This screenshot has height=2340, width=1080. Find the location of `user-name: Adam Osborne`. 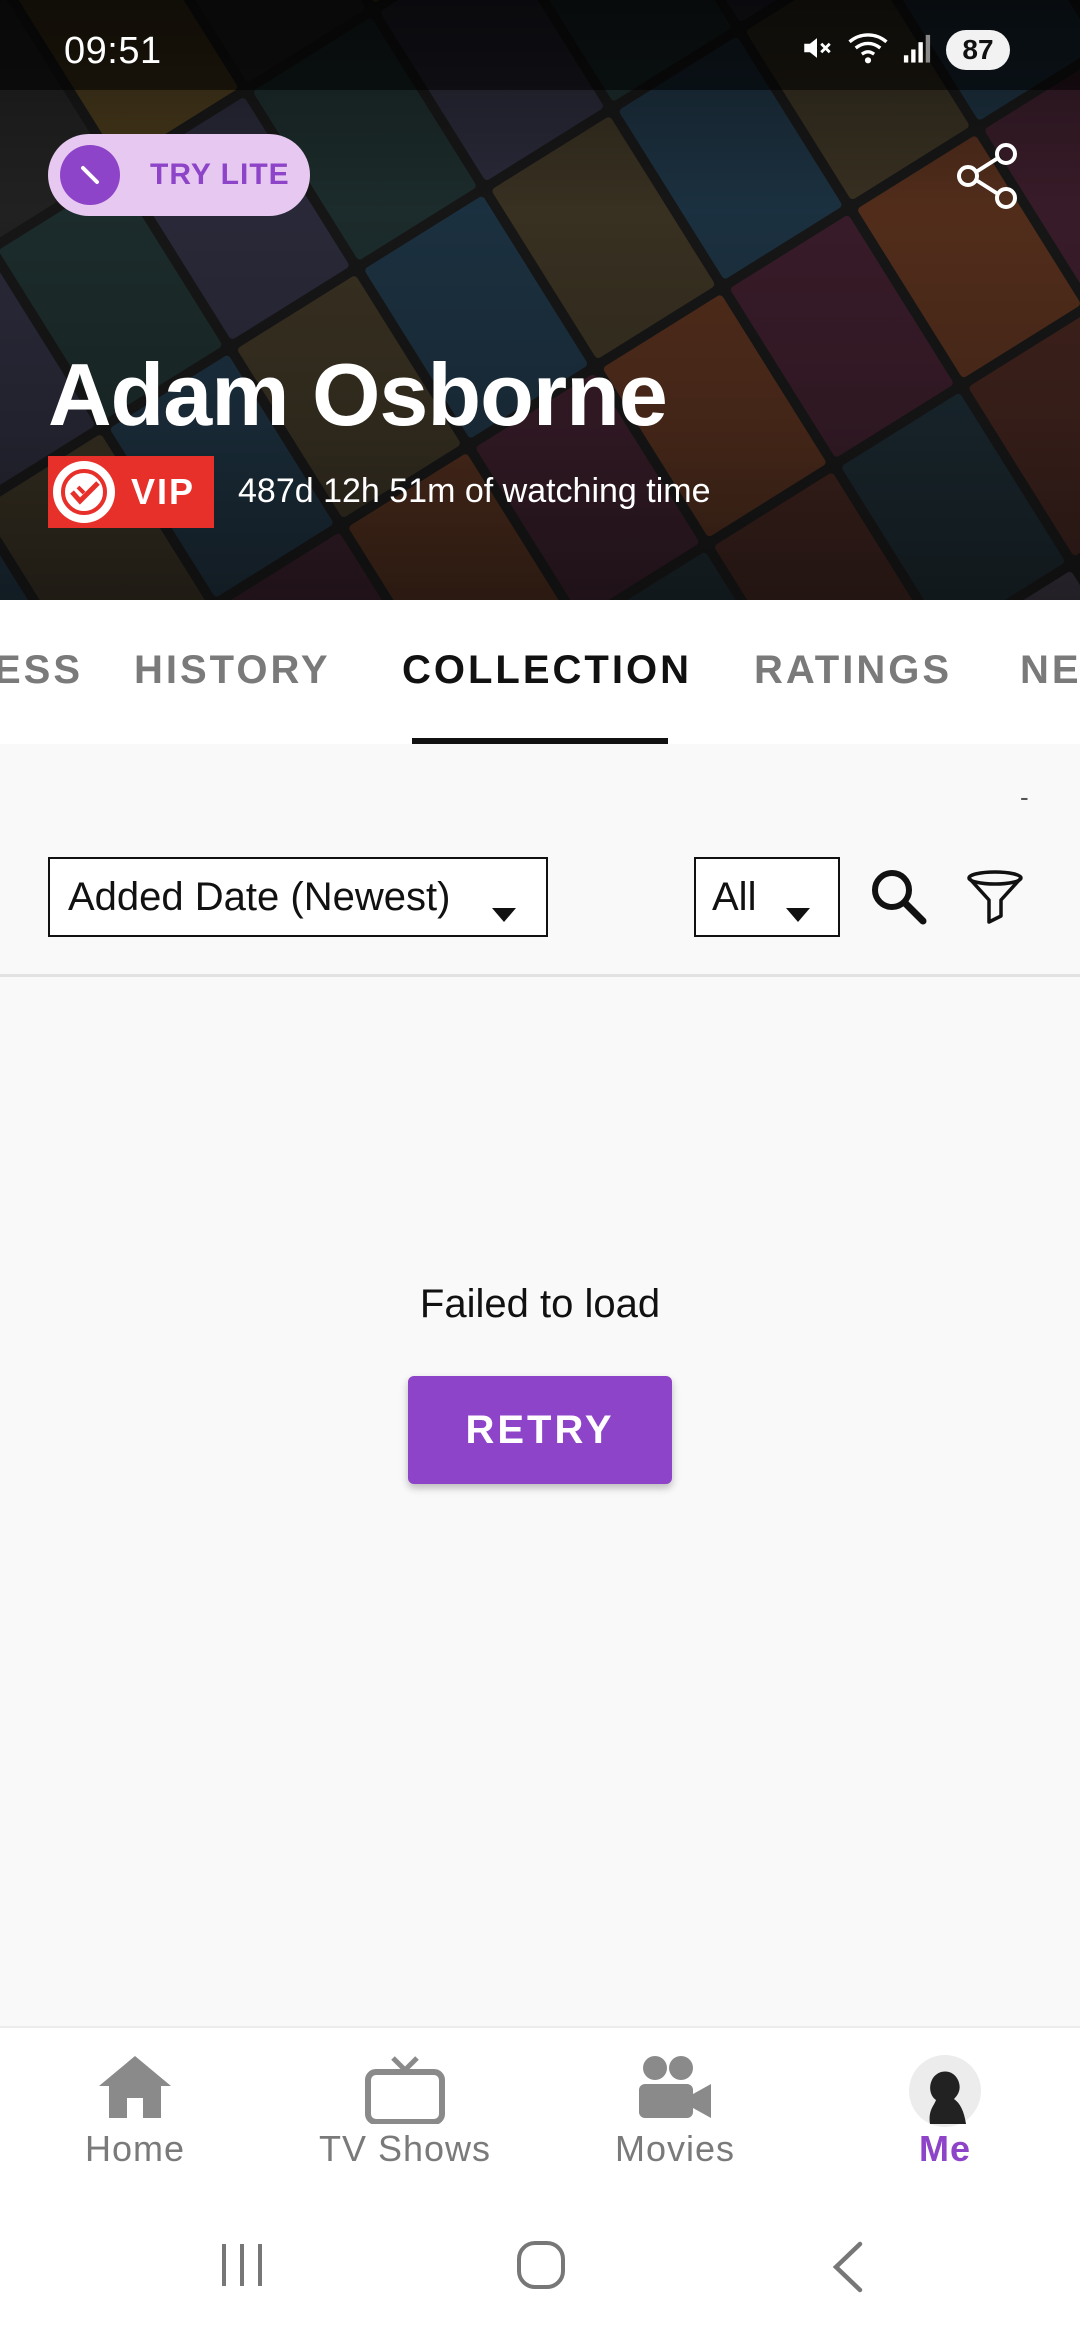

user-name: Adam Osborne is located at coordinates (358, 394).